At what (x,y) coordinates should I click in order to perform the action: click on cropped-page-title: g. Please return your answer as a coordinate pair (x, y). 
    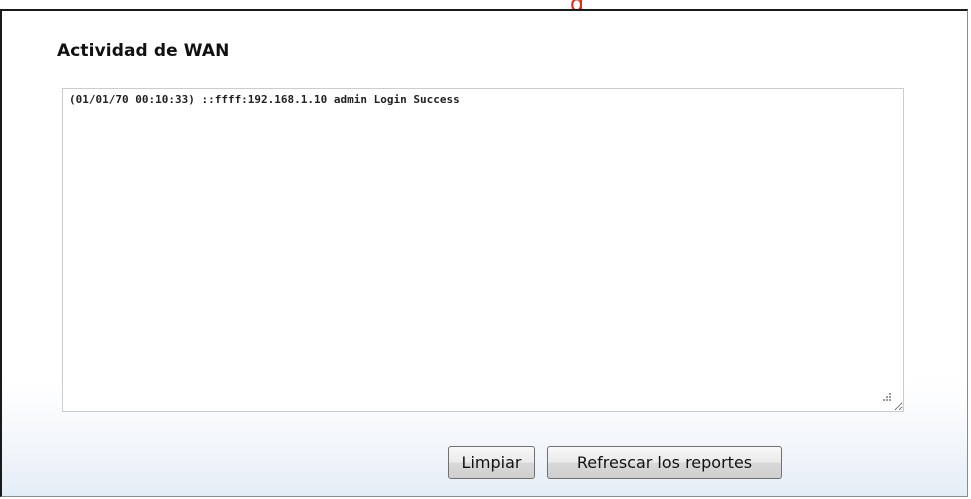
    Looking at the image, I should click on (577, 4).